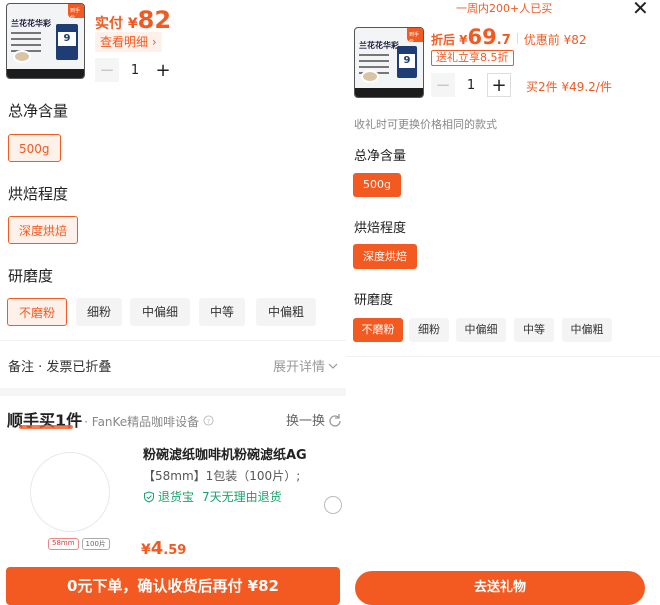 The image size is (660, 605). I want to click on refresh-icon, so click(335, 420).